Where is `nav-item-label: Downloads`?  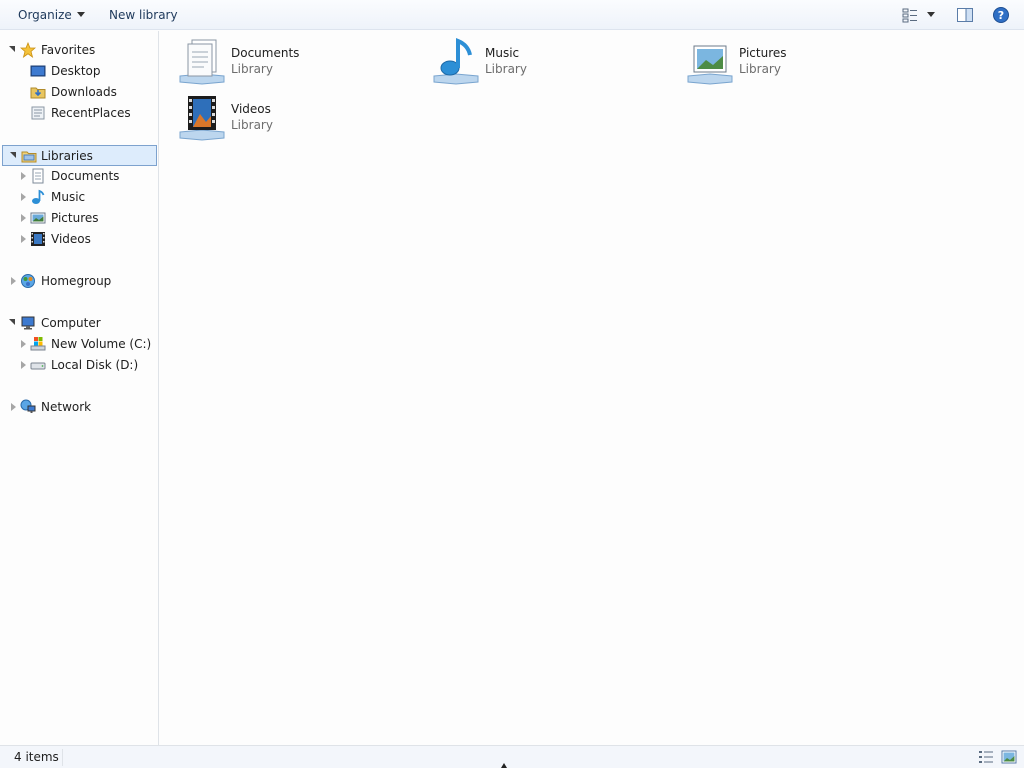 nav-item-label: Downloads is located at coordinates (84, 92).